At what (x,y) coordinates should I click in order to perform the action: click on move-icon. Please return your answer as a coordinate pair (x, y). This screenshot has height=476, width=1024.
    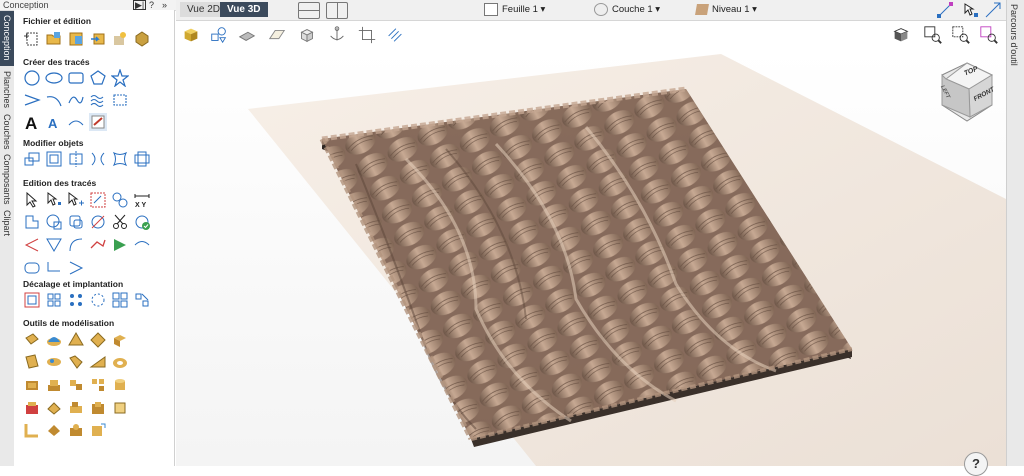
    Looking at the image, I should click on (32, 159).